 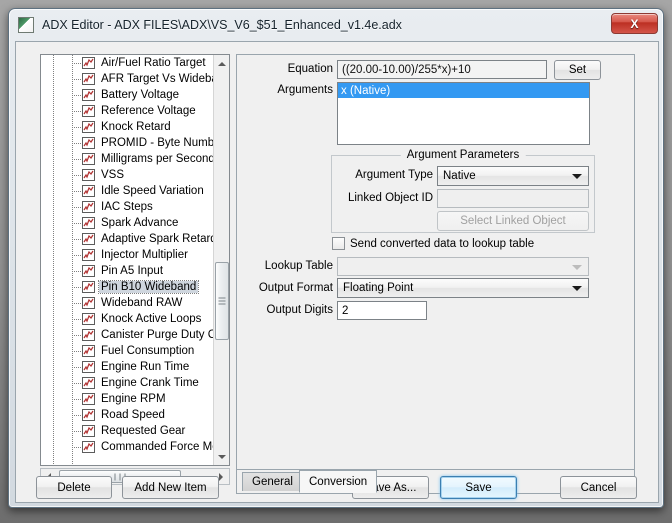 What do you see at coordinates (221, 456) in the screenshot?
I see `scroll-down-arrow-icon` at bounding box center [221, 456].